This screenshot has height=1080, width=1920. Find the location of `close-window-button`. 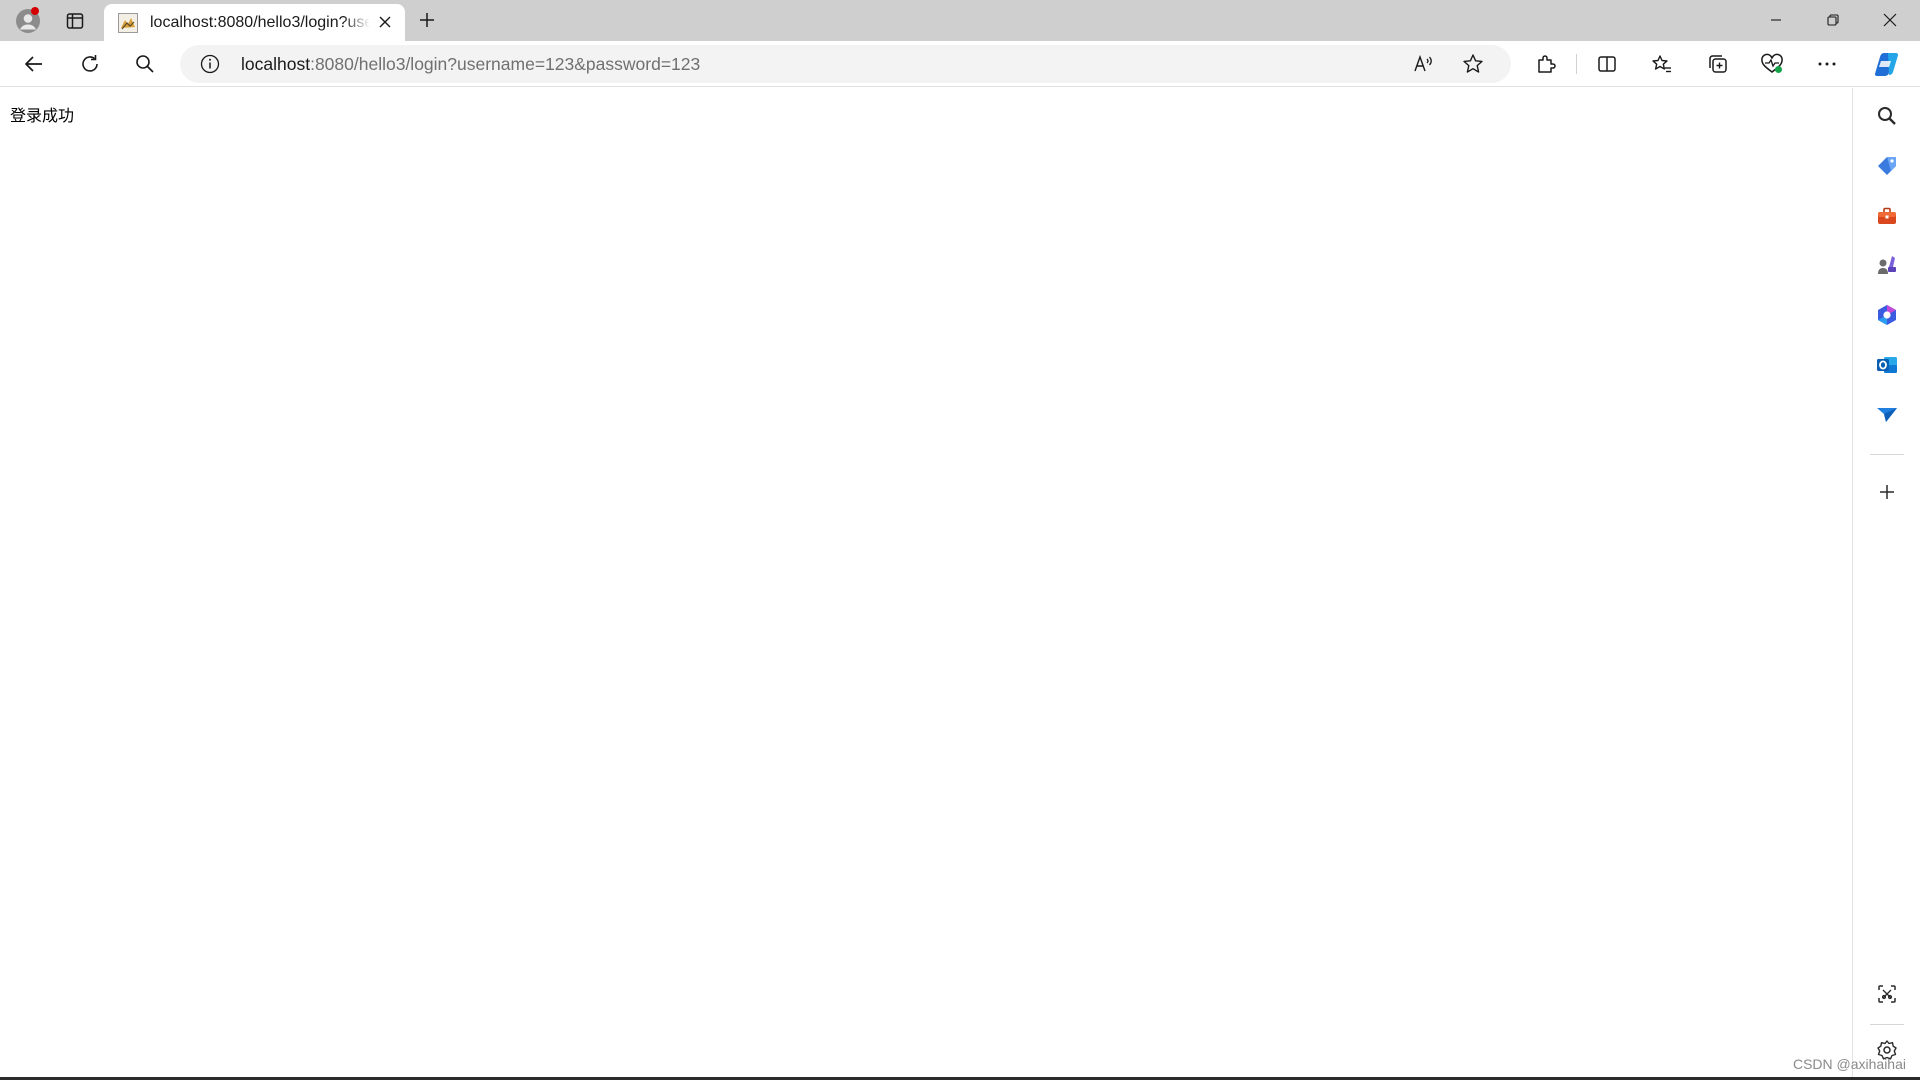

close-window-button is located at coordinates (1890, 20).